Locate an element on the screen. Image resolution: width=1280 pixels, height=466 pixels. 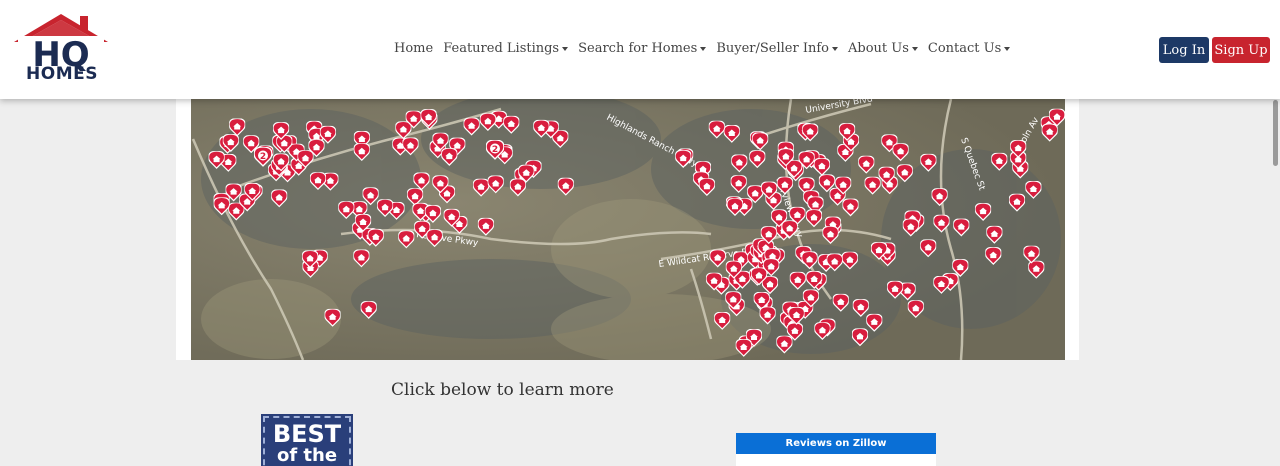
nav-about-us: About Us is located at coordinates (883, 48).